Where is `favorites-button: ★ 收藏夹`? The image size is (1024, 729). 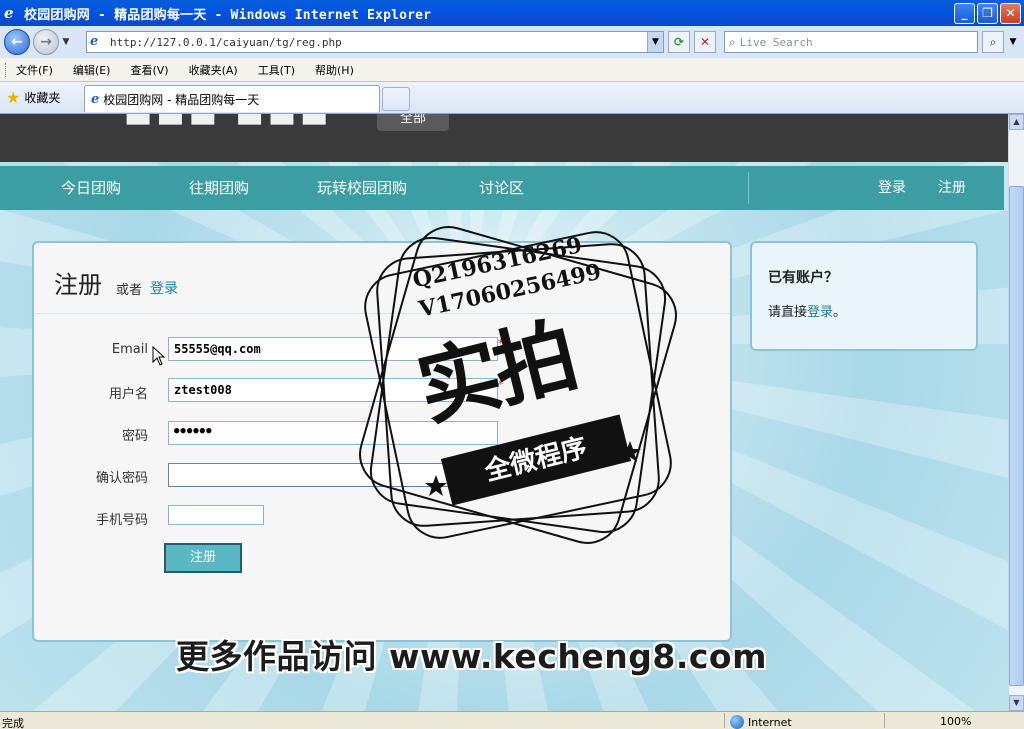 favorites-button: ★ 收藏夹 is located at coordinates (33, 97).